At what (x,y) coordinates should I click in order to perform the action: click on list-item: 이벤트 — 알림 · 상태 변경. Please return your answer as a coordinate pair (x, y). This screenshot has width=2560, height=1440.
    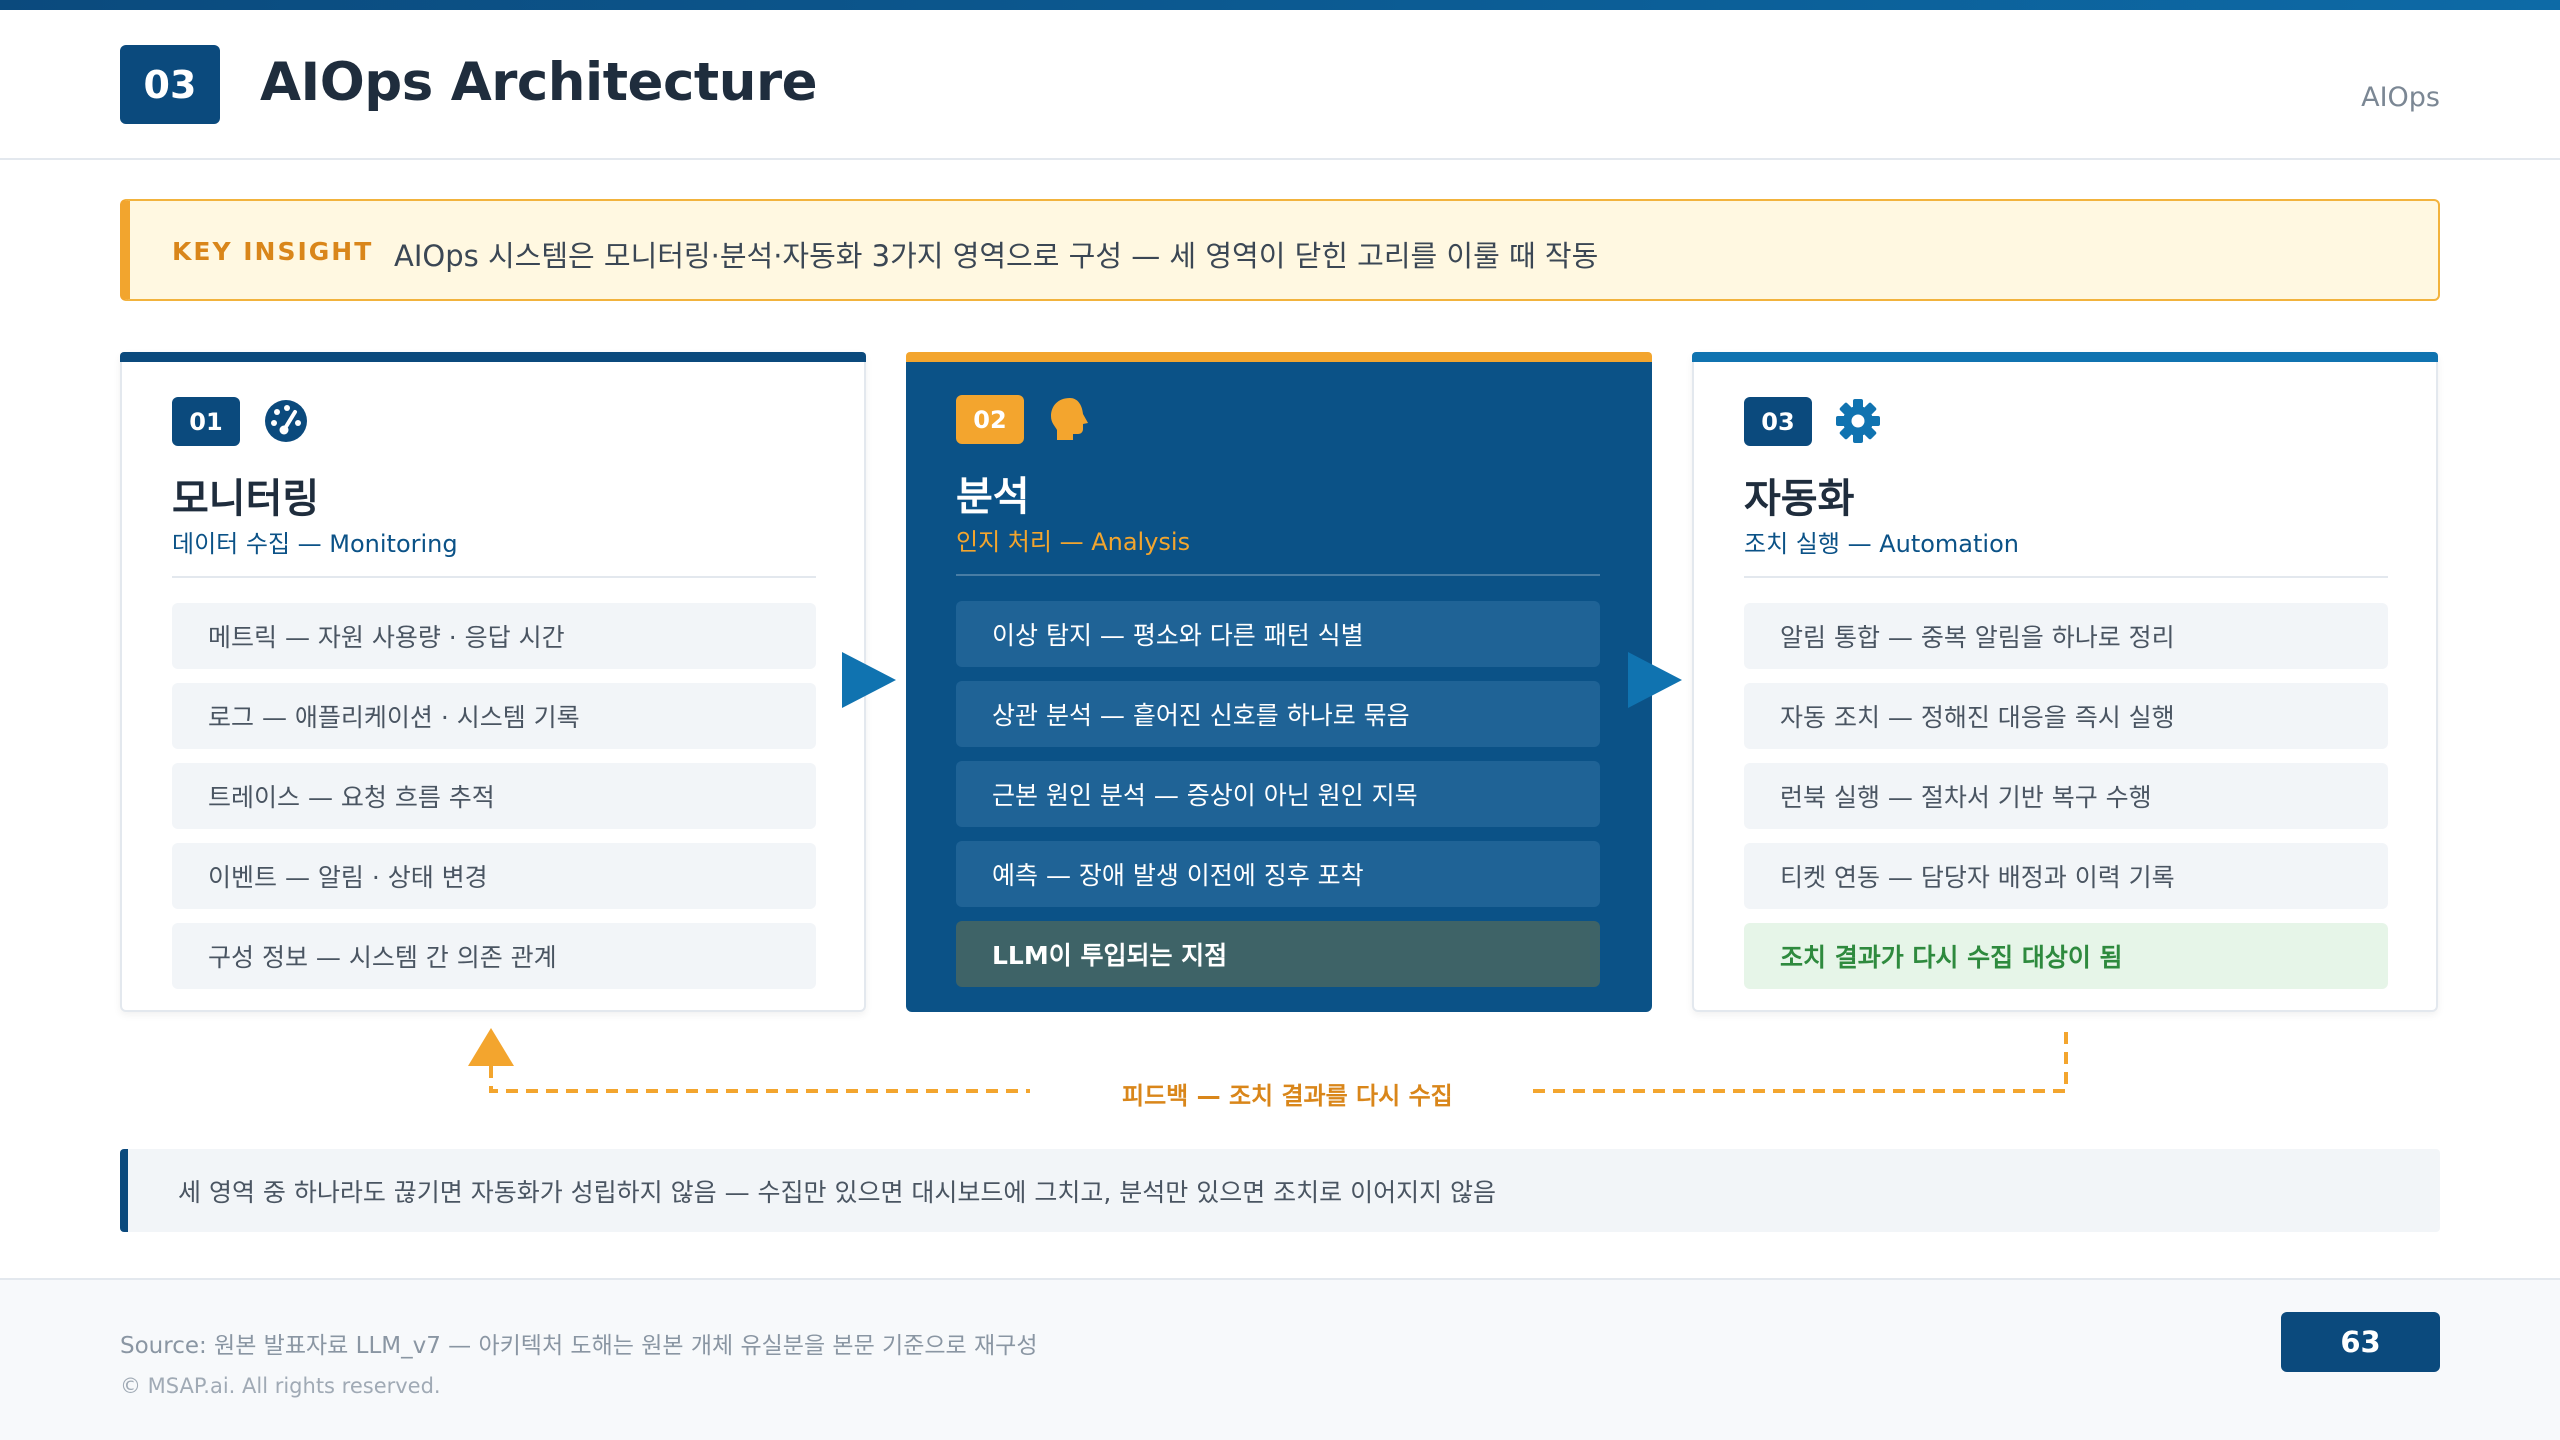
    Looking at the image, I should click on (494, 876).